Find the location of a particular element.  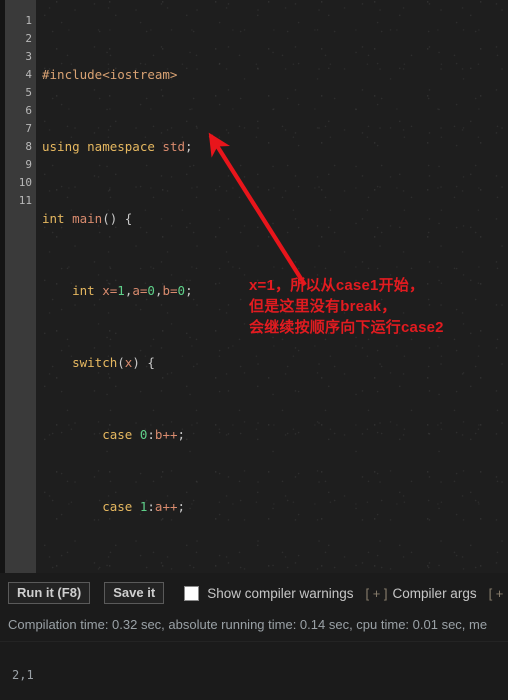

code-line-5: switch(x) { is located at coordinates (272, 363).